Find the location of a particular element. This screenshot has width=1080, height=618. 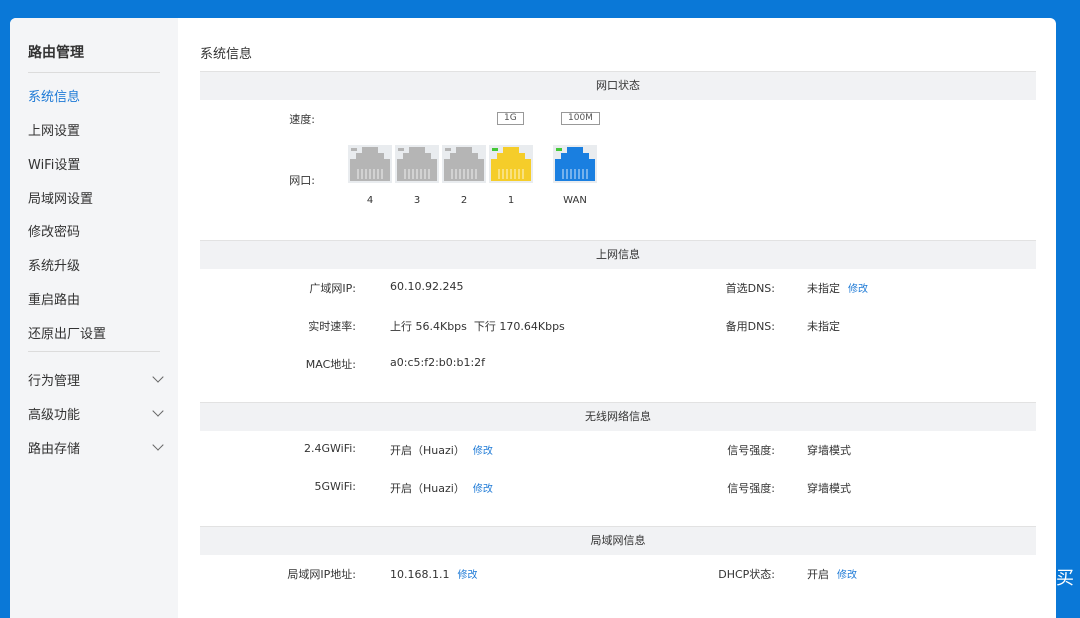

sidebar-group-behavior: 行为管理 is located at coordinates (96, 379).